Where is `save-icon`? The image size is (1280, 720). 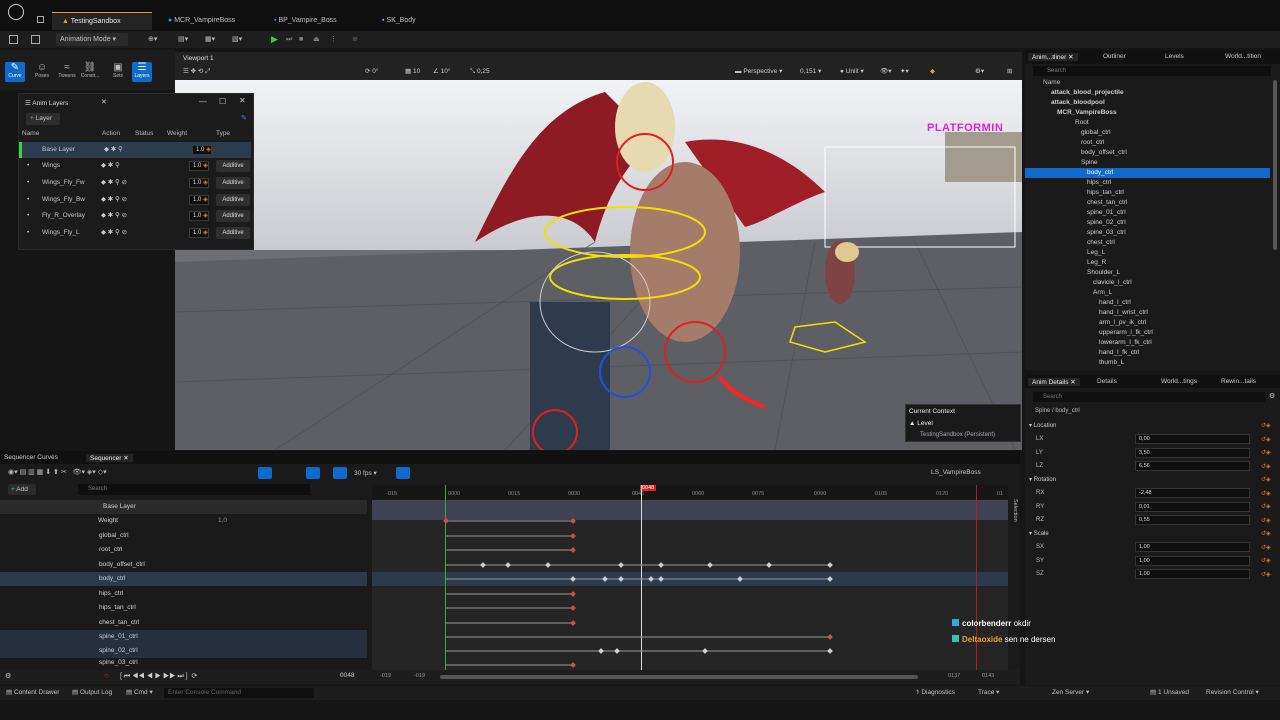 save-icon is located at coordinates (13, 39).